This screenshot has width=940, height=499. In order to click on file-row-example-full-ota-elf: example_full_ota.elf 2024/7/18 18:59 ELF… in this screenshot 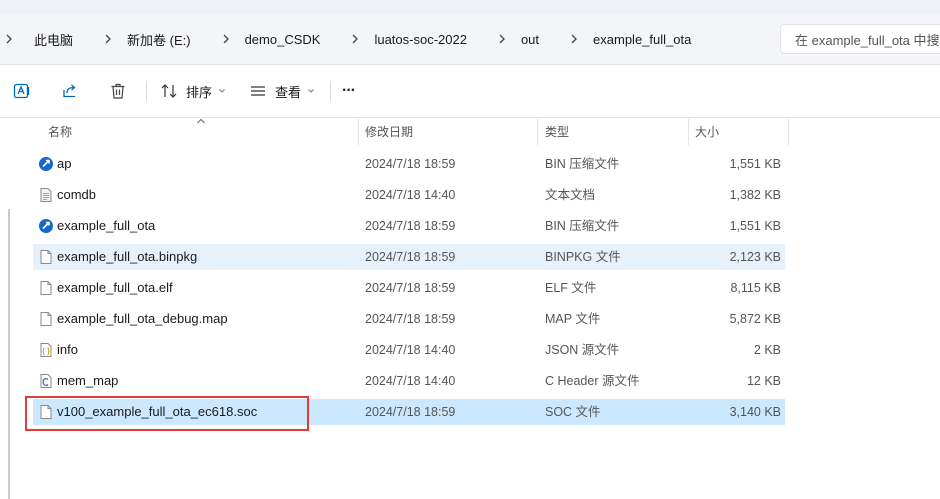, I will do `click(409, 288)`.